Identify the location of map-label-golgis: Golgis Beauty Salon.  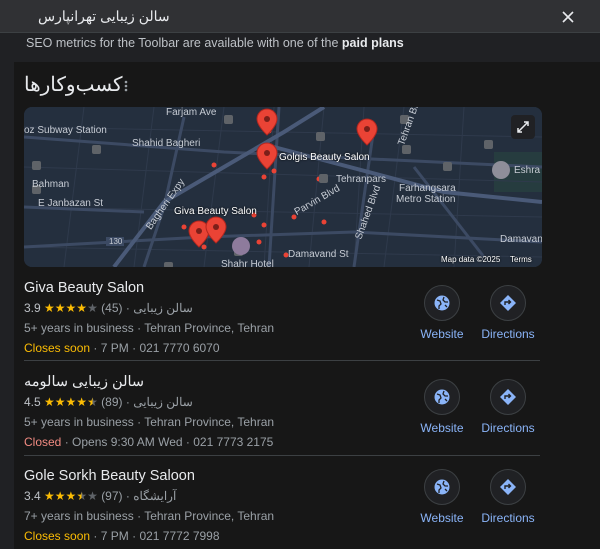
(324, 157).